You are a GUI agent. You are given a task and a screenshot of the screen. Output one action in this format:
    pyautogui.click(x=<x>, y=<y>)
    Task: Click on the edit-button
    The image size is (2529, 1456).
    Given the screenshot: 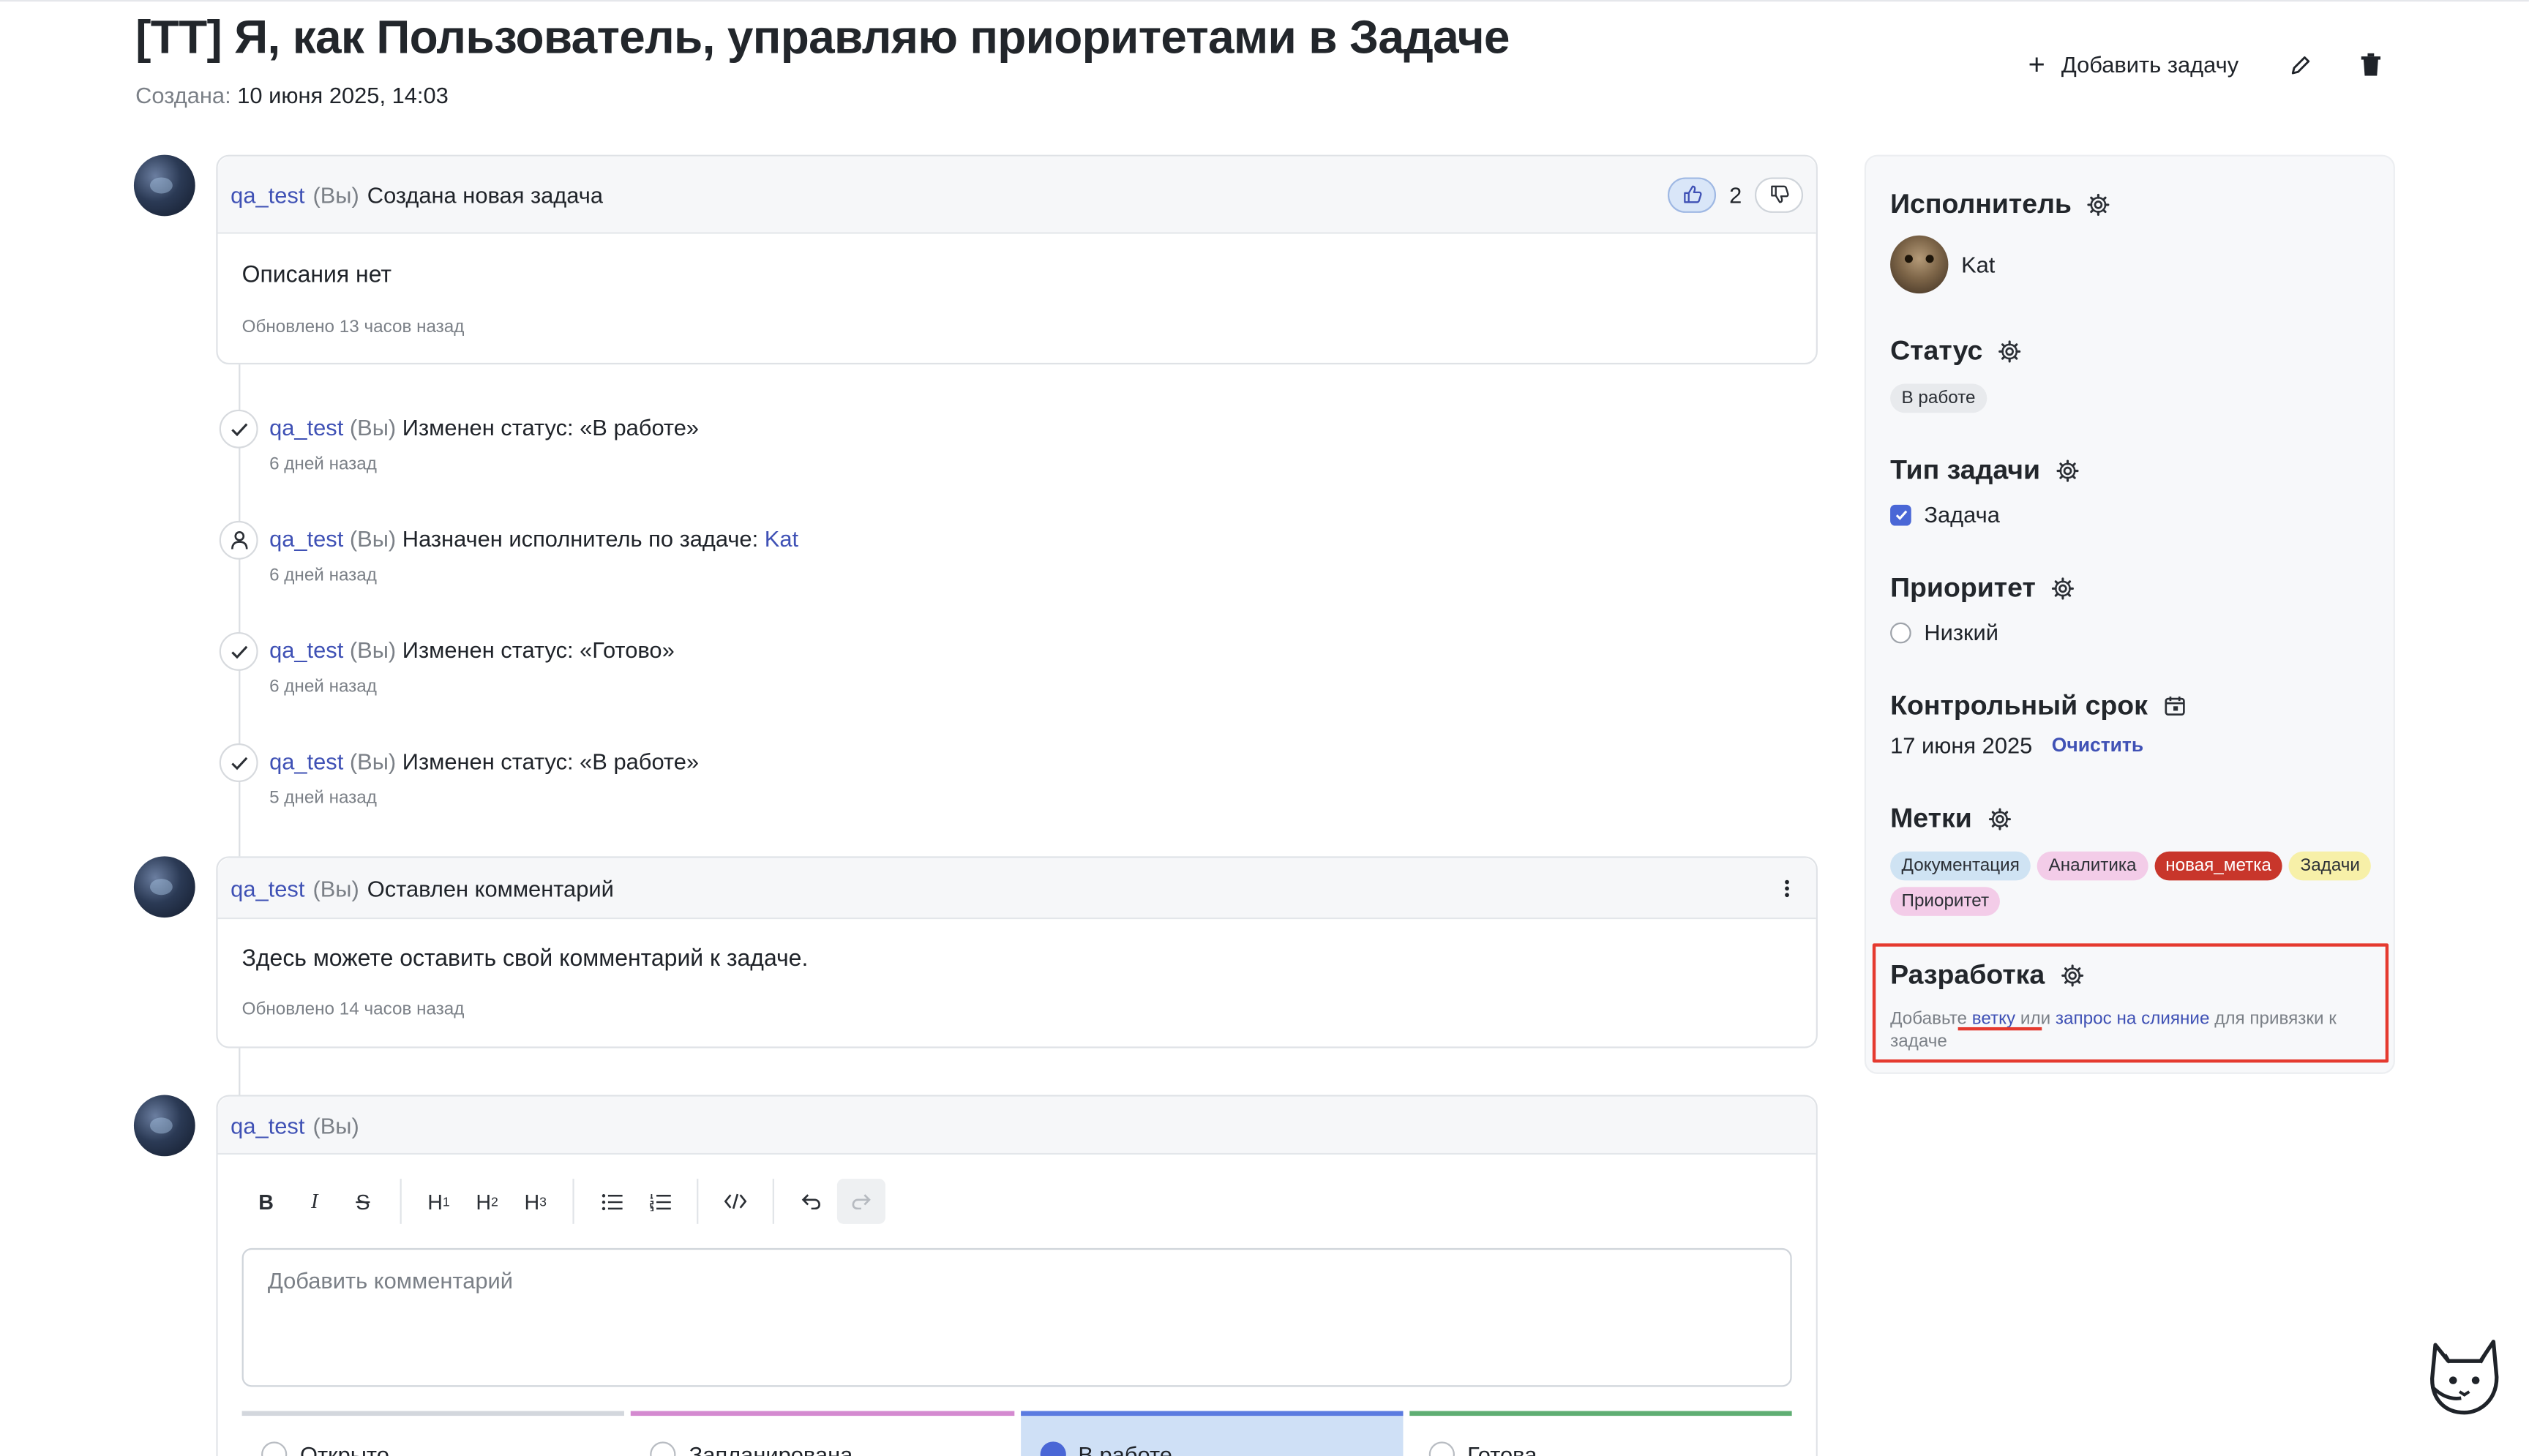 What is the action you would take?
    pyautogui.click(x=2300, y=64)
    